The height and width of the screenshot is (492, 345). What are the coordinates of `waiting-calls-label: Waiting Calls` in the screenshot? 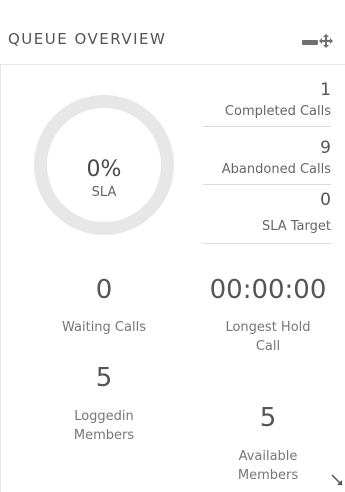 It's located at (104, 327).